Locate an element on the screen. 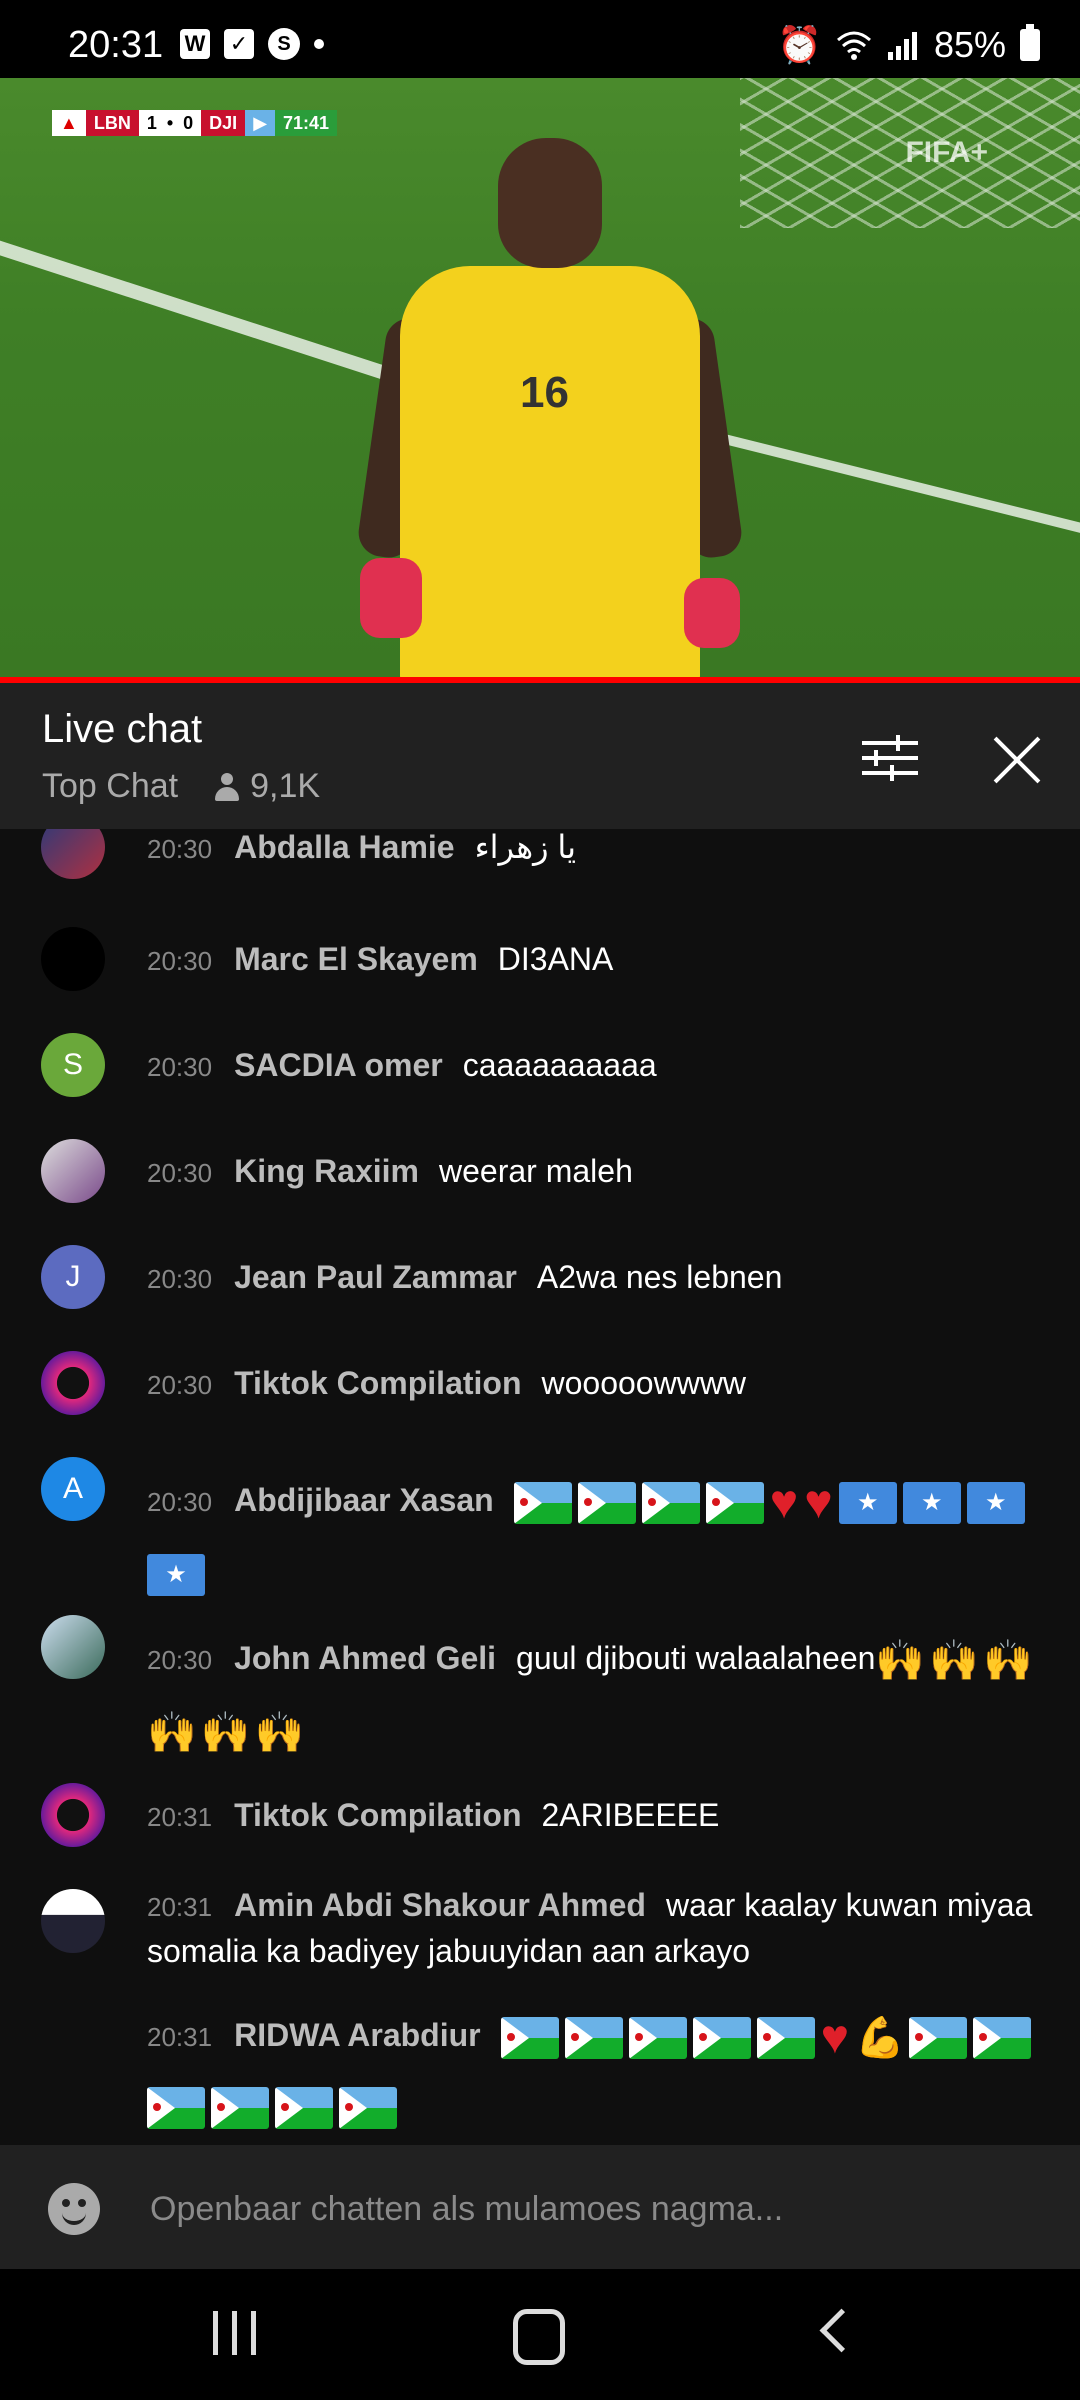  chat-title: Live chat is located at coordinates (122, 729).